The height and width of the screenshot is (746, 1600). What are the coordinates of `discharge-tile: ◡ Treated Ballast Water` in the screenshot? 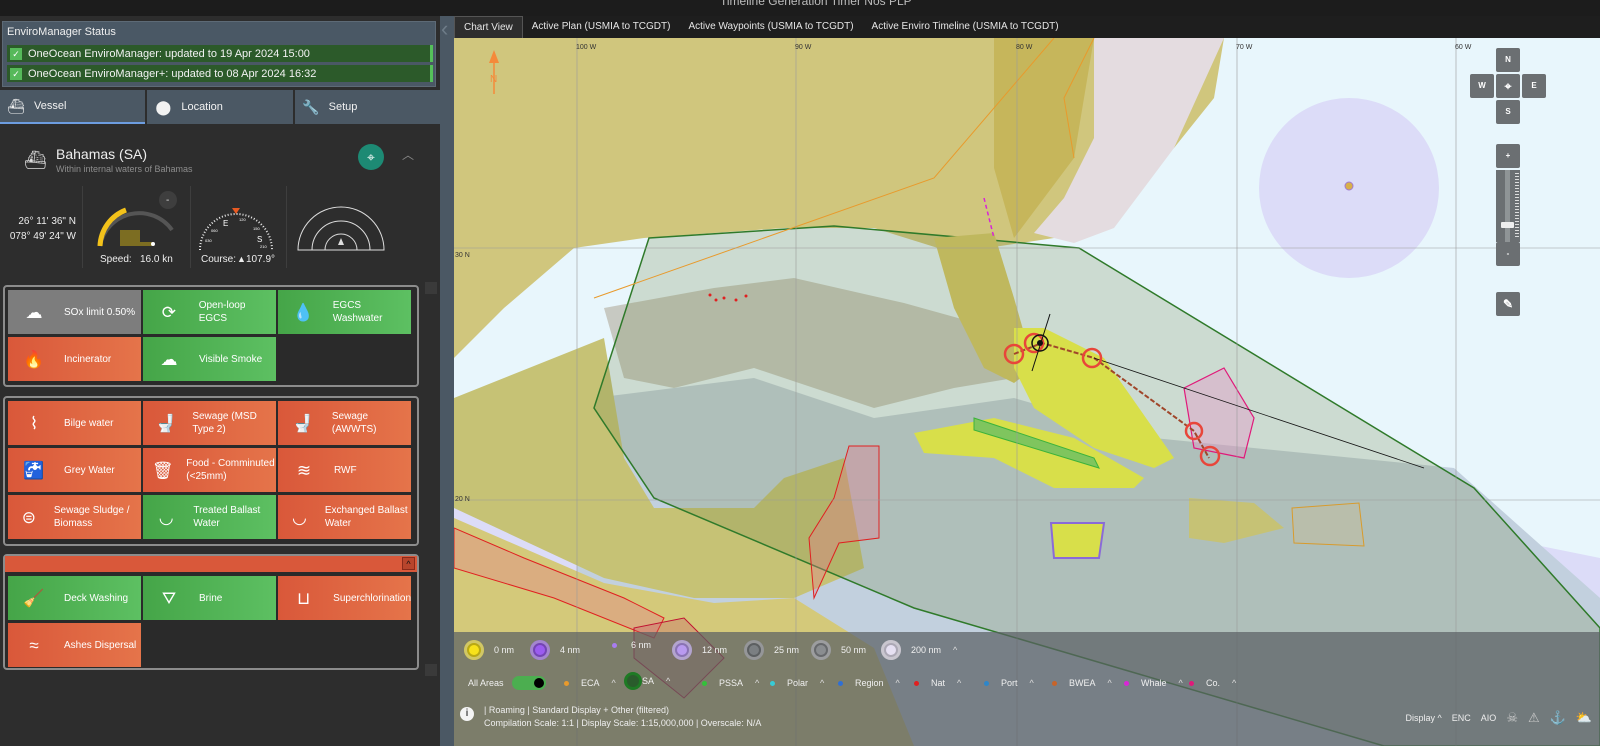 It's located at (209, 517).